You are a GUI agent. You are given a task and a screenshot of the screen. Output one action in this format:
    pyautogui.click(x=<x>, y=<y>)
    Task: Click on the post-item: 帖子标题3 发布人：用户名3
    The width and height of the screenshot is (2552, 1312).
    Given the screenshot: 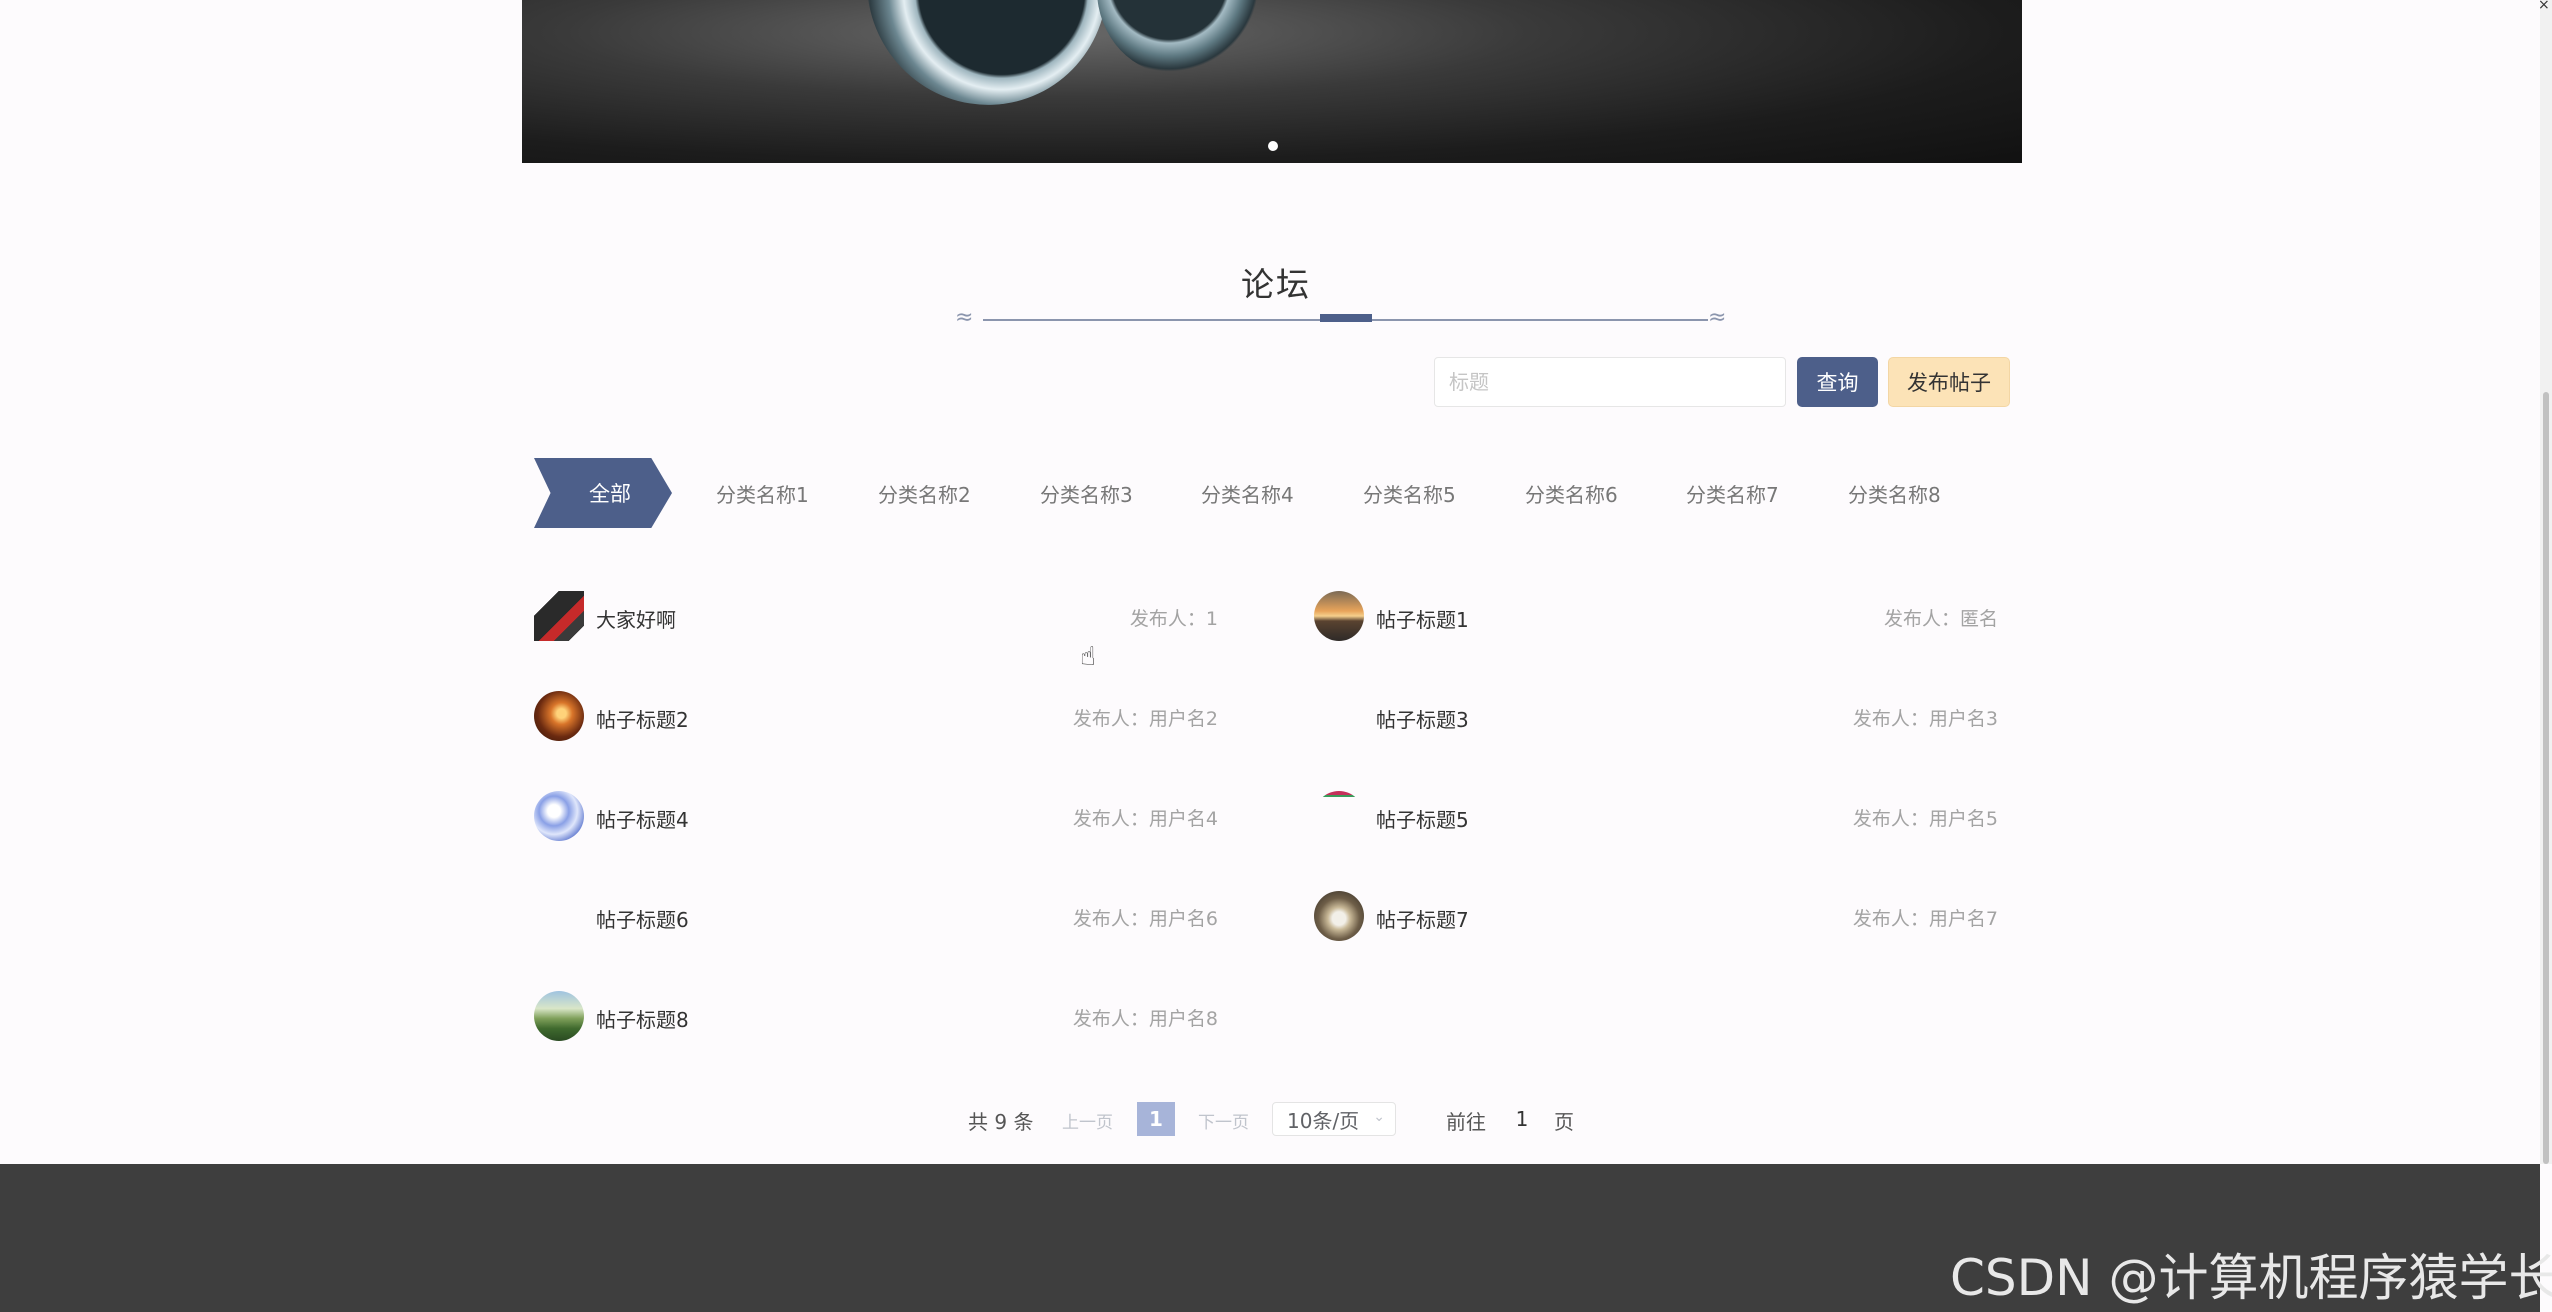 What is the action you would take?
    pyautogui.click(x=1656, y=716)
    